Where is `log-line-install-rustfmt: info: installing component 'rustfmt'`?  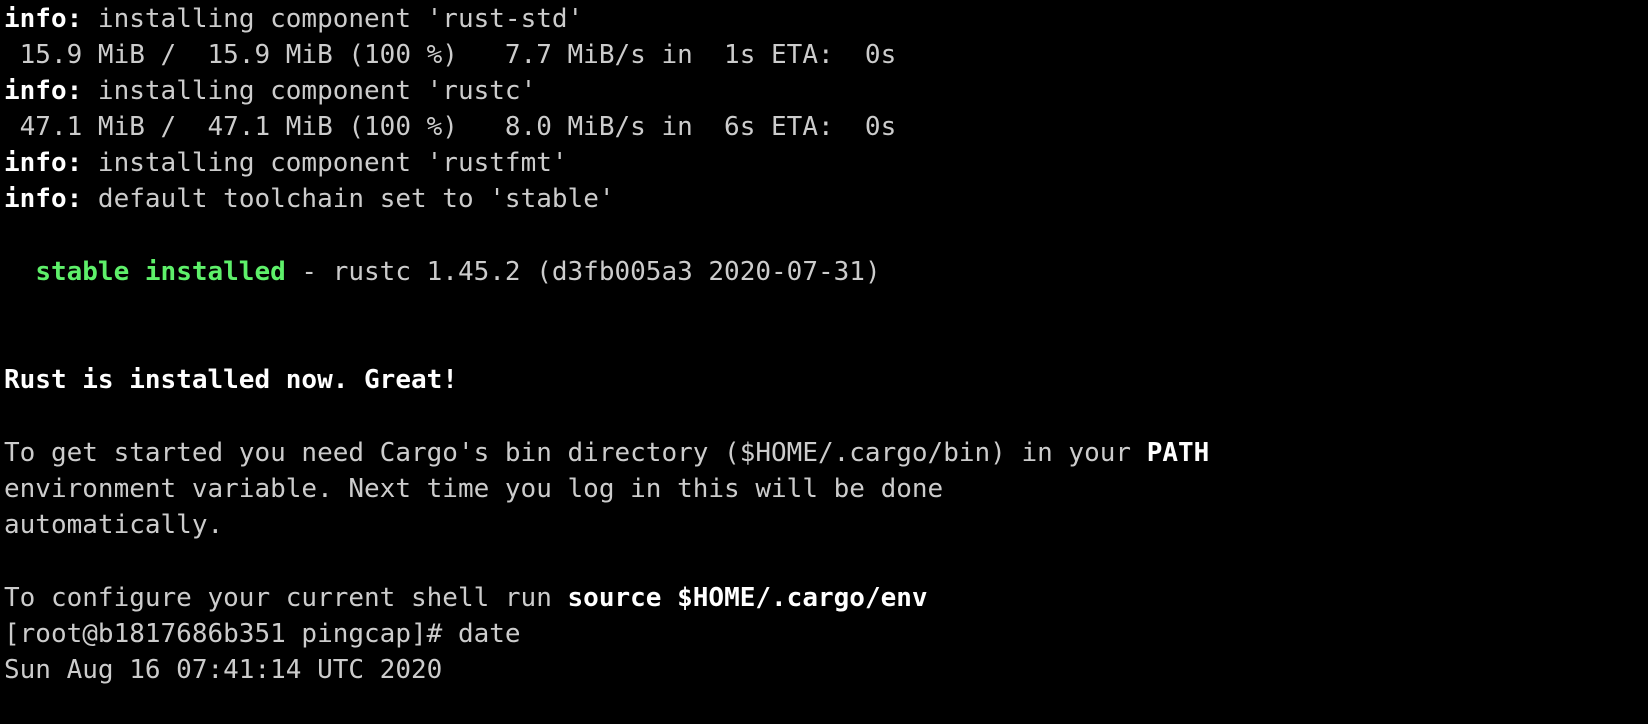
log-line-install-rustfmt: info: installing component 'rustfmt' is located at coordinates (286, 163).